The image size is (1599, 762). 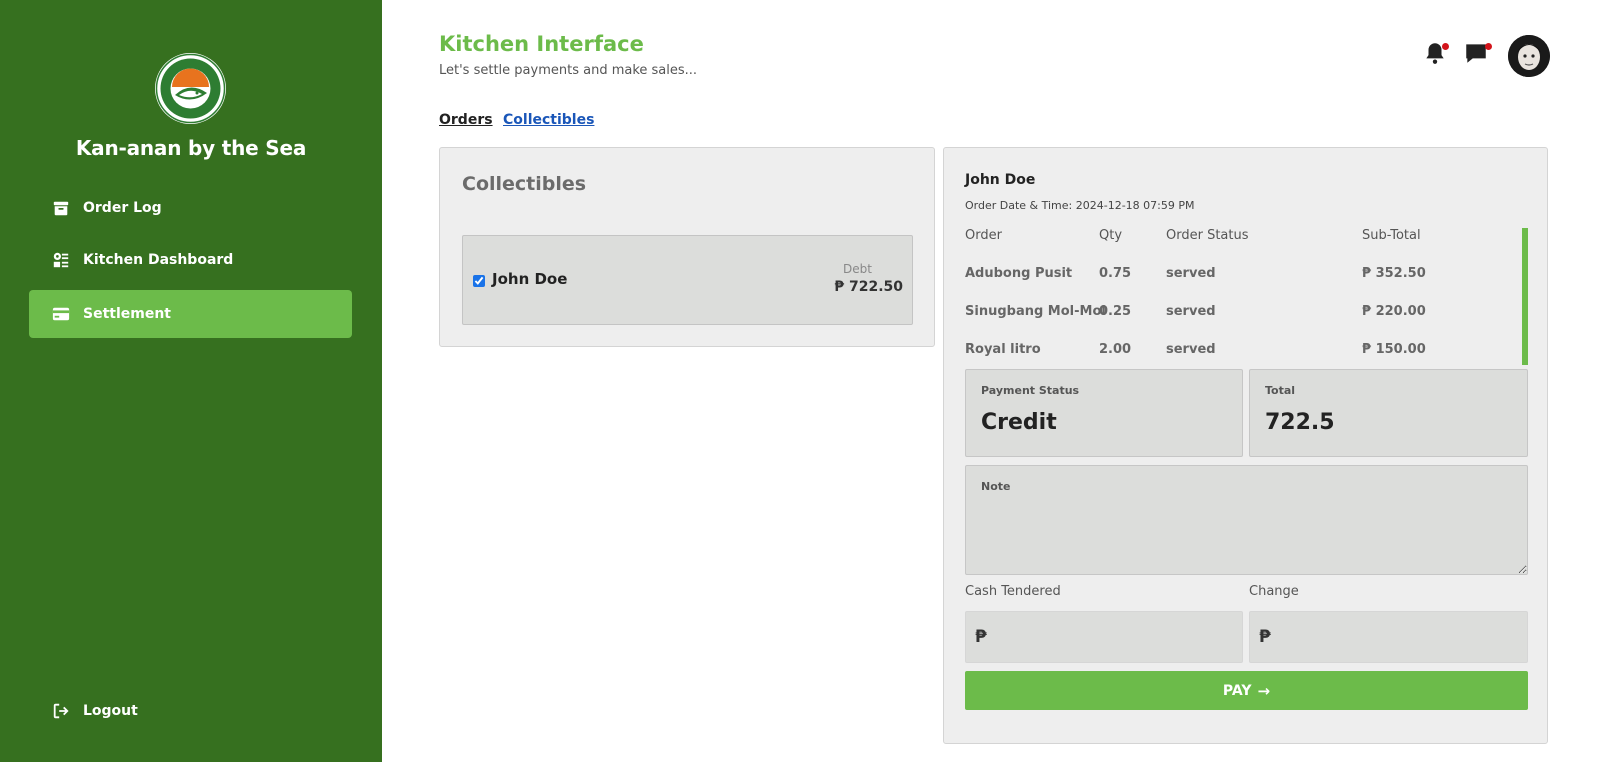 What do you see at coordinates (1488, 46) in the screenshot?
I see `message-dot` at bounding box center [1488, 46].